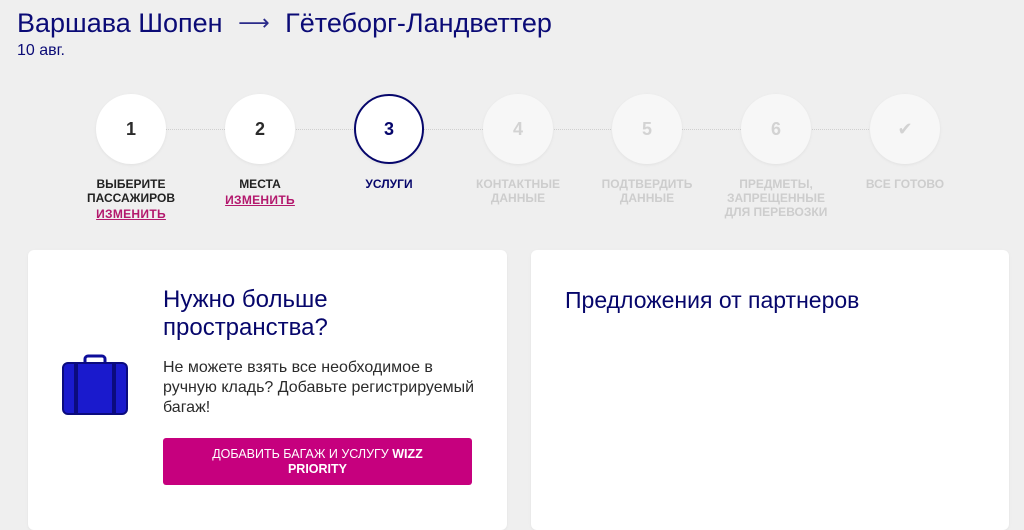 This screenshot has width=1024, height=530. I want to click on edit-seats-link: ИЗМЕНИТЬ, so click(260, 200).